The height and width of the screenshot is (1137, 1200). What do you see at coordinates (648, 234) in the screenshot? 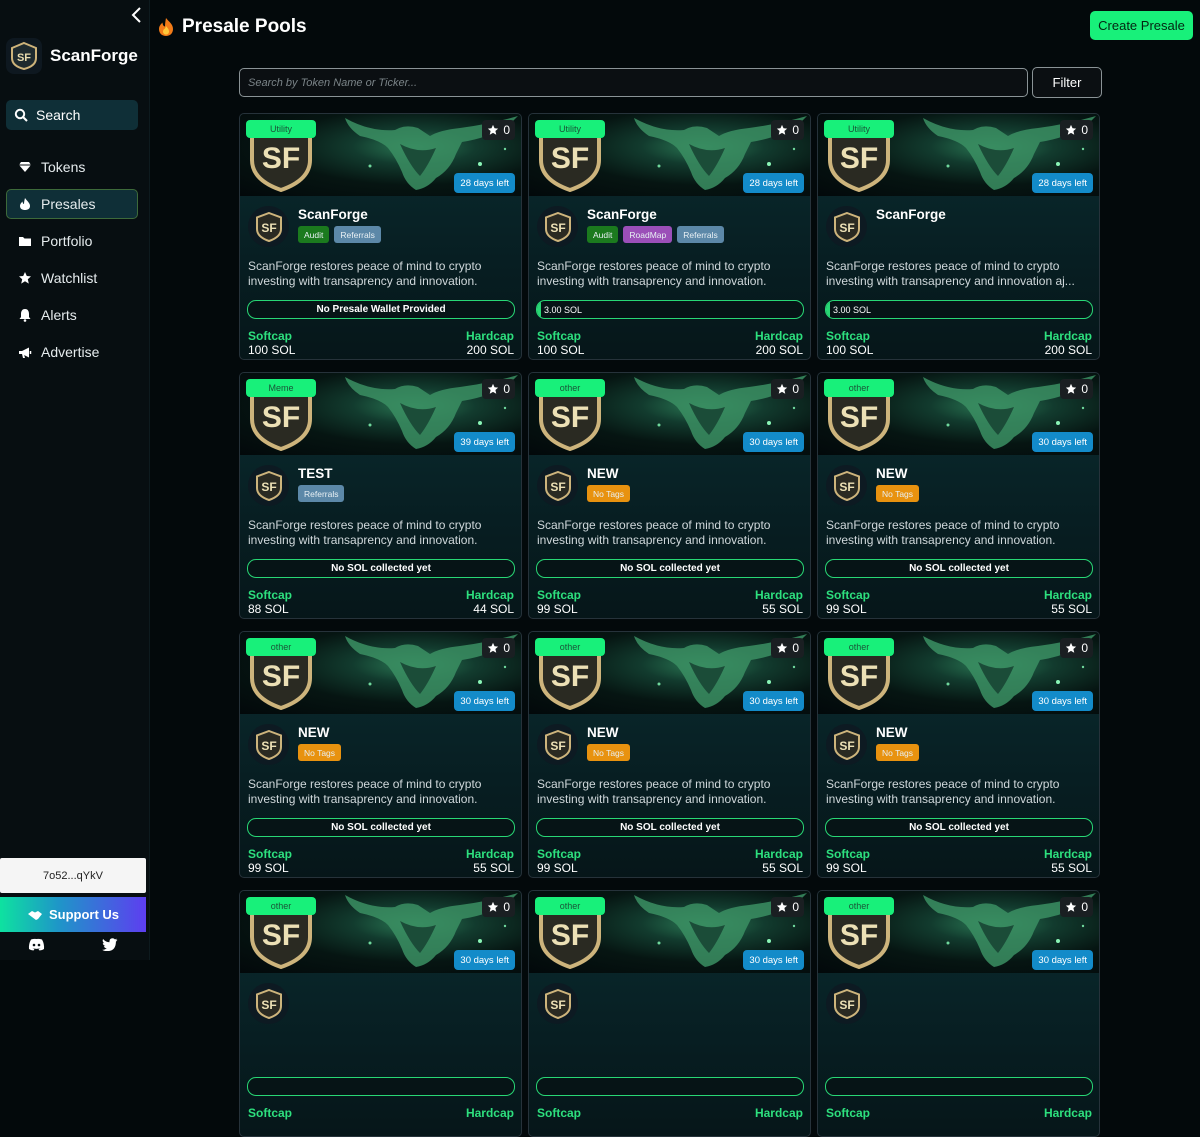
I see `tag-roadmap: RoadMap` at bounding box center [648, 234].